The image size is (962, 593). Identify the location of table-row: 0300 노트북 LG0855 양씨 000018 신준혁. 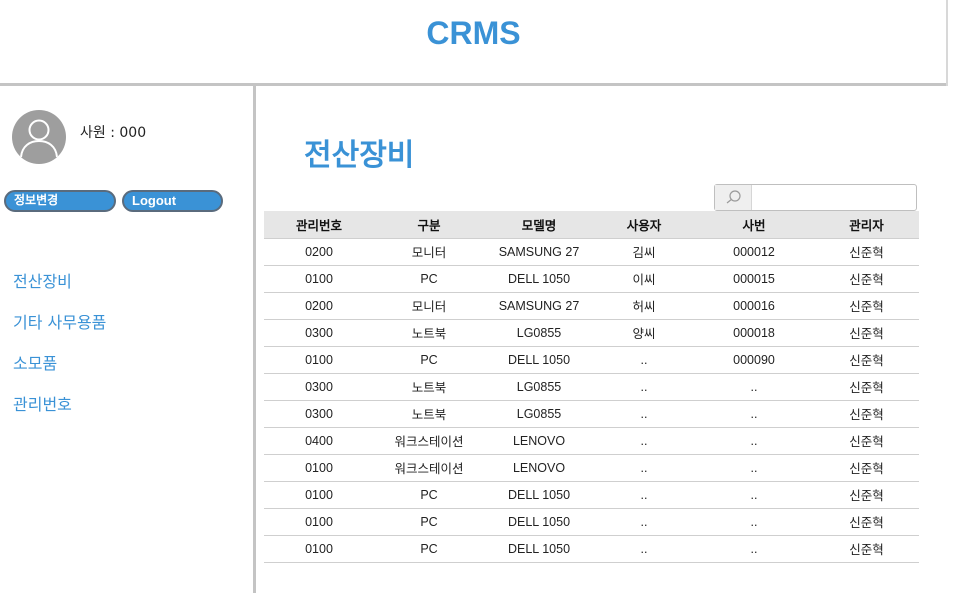
(591, 333).